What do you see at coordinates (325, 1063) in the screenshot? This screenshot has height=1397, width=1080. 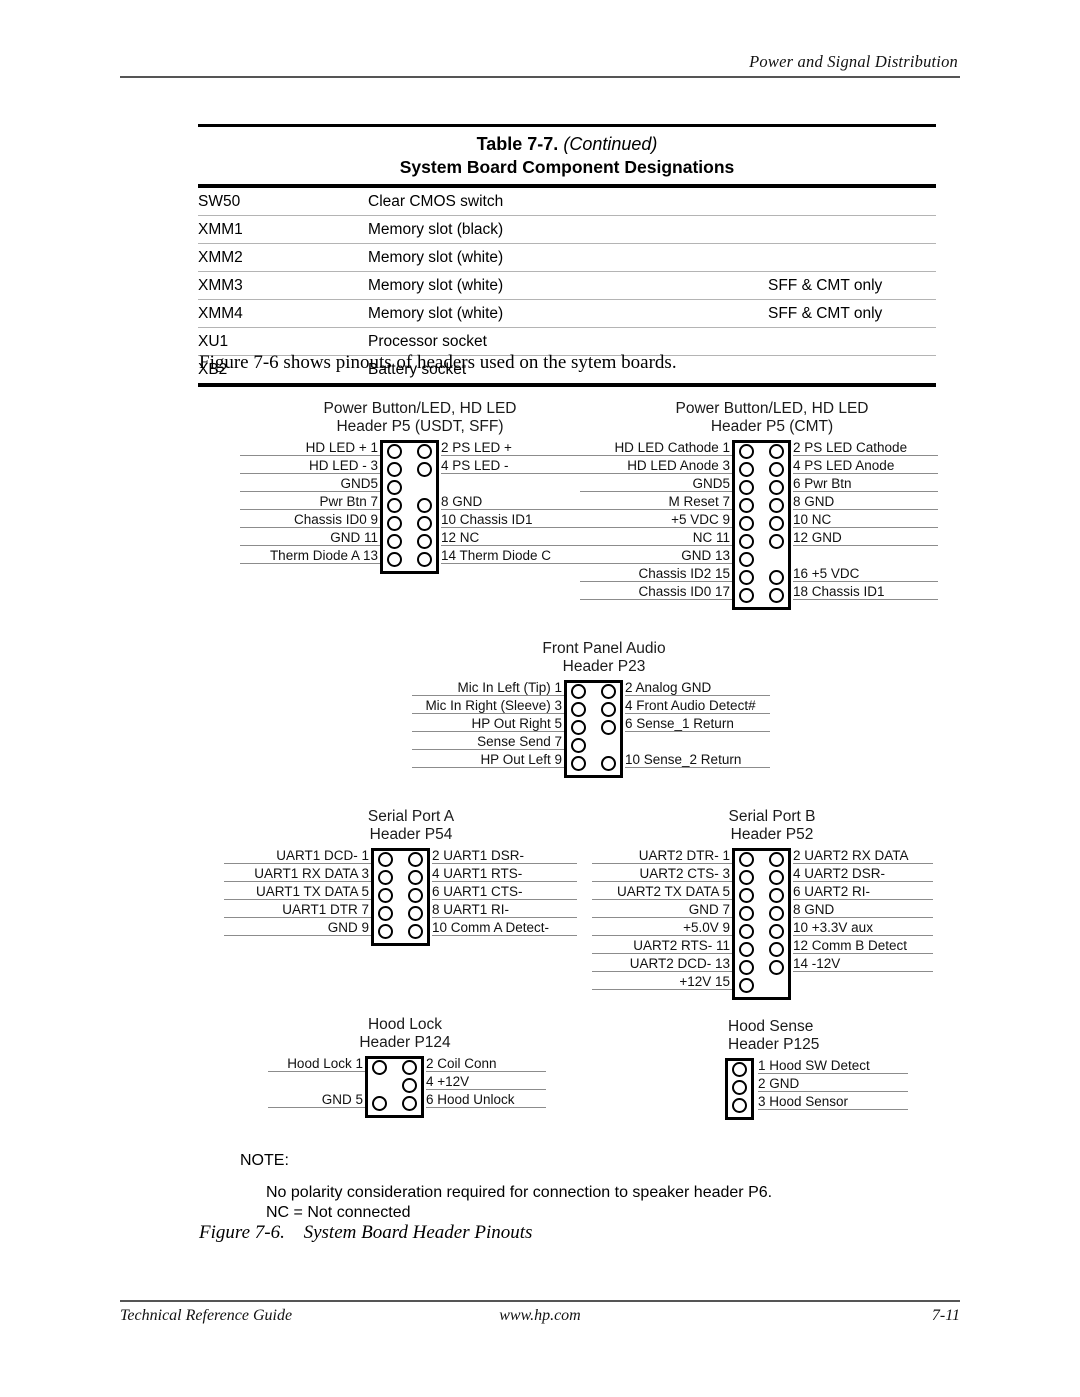 I see `pin-label-left: Hood Lock 1` at bounding box center [325, 1063].